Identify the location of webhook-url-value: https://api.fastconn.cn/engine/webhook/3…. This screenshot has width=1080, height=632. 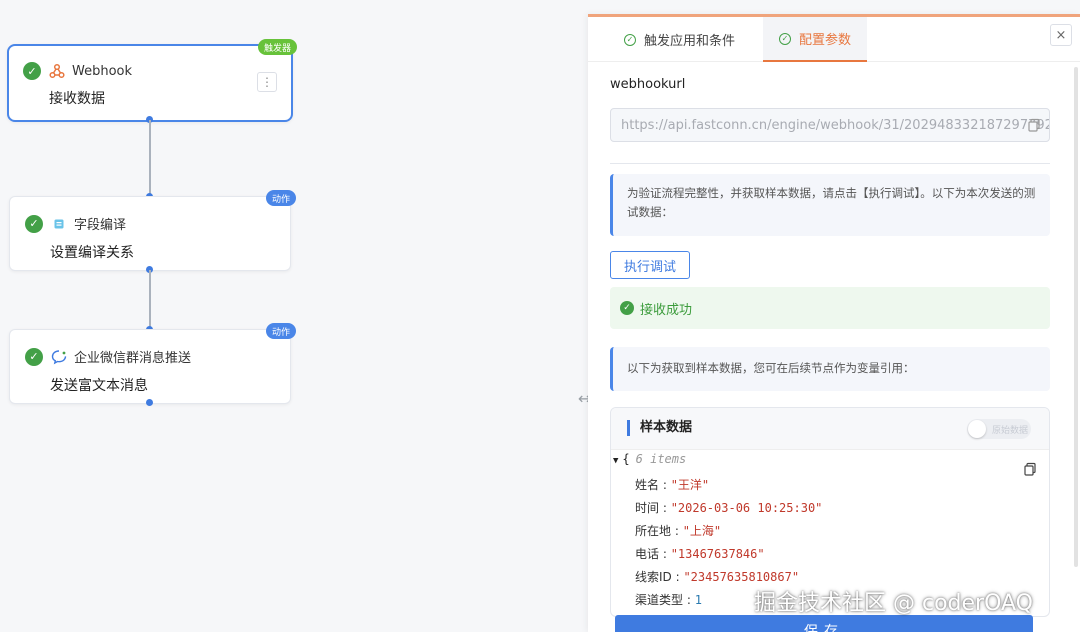
(835, 125).